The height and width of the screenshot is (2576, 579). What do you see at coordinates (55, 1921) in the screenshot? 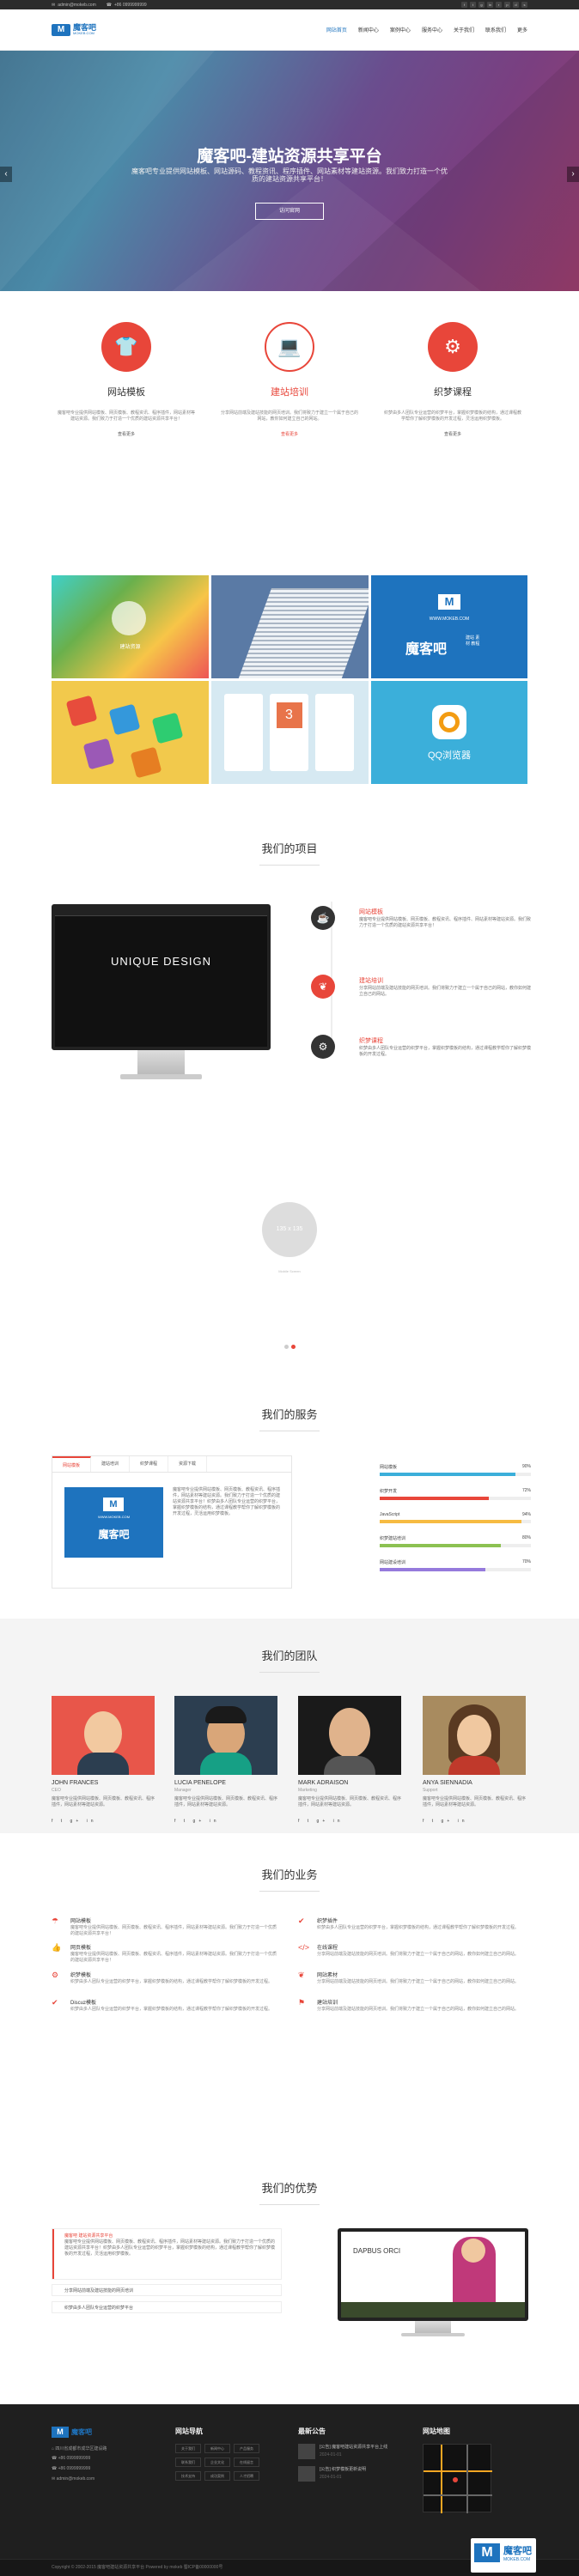
I see `umbrella-icon: ☂` at bounding box center [55, 1921].